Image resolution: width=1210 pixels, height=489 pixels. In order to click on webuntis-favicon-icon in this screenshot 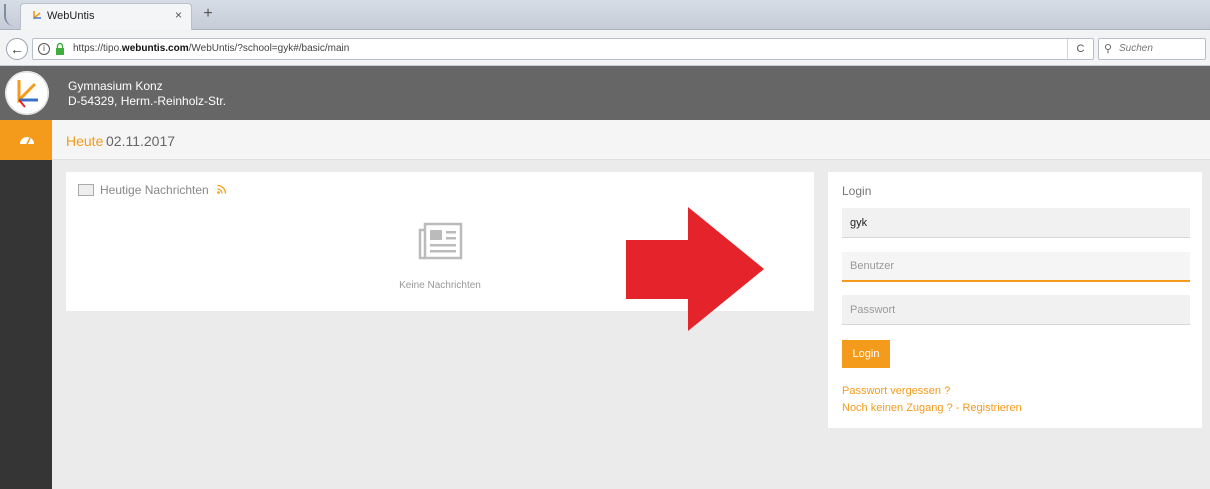, I will do `click(37, 15)`.